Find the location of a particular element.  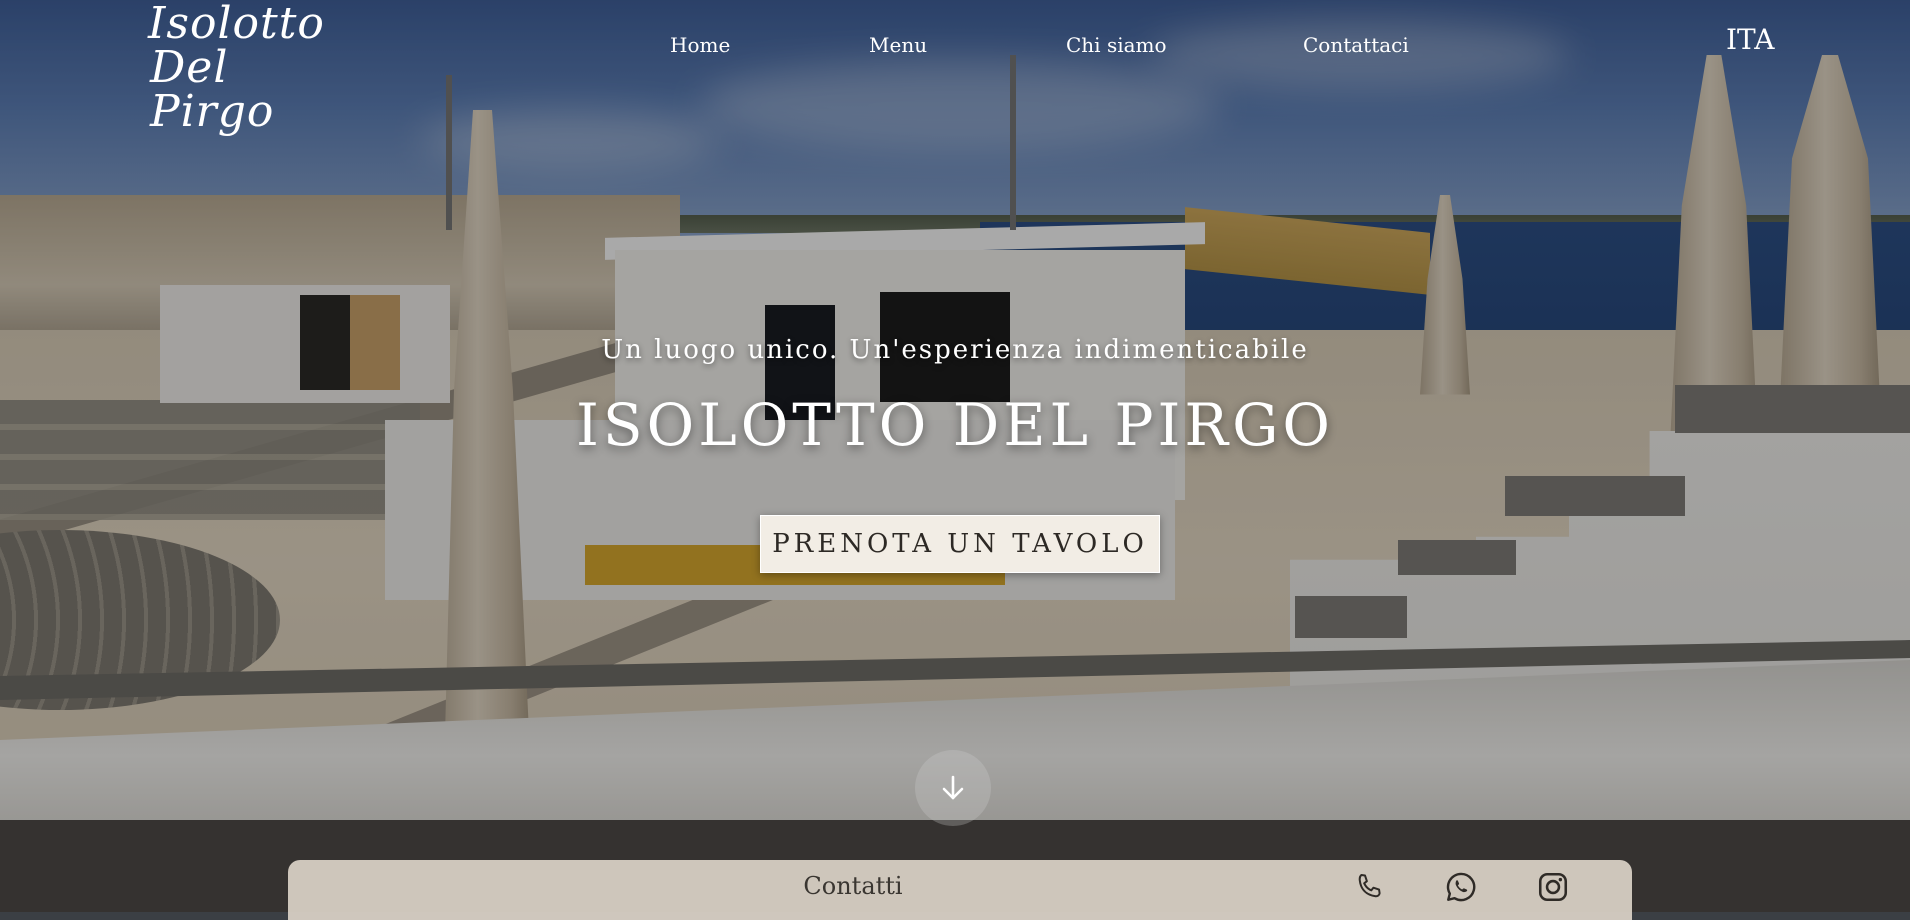

instagram-icon is located at coordinates (1553, 887).